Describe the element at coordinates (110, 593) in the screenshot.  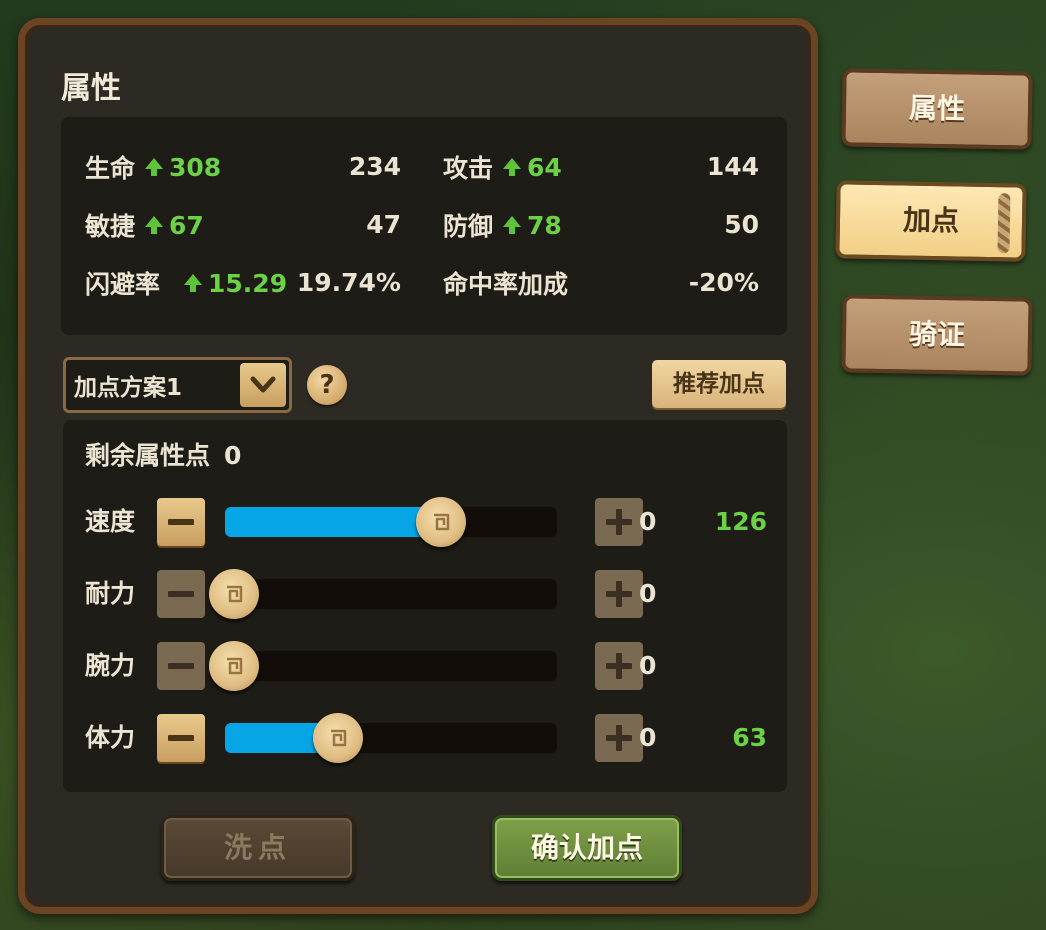
I see `attribute-name: 耐力` at that location.